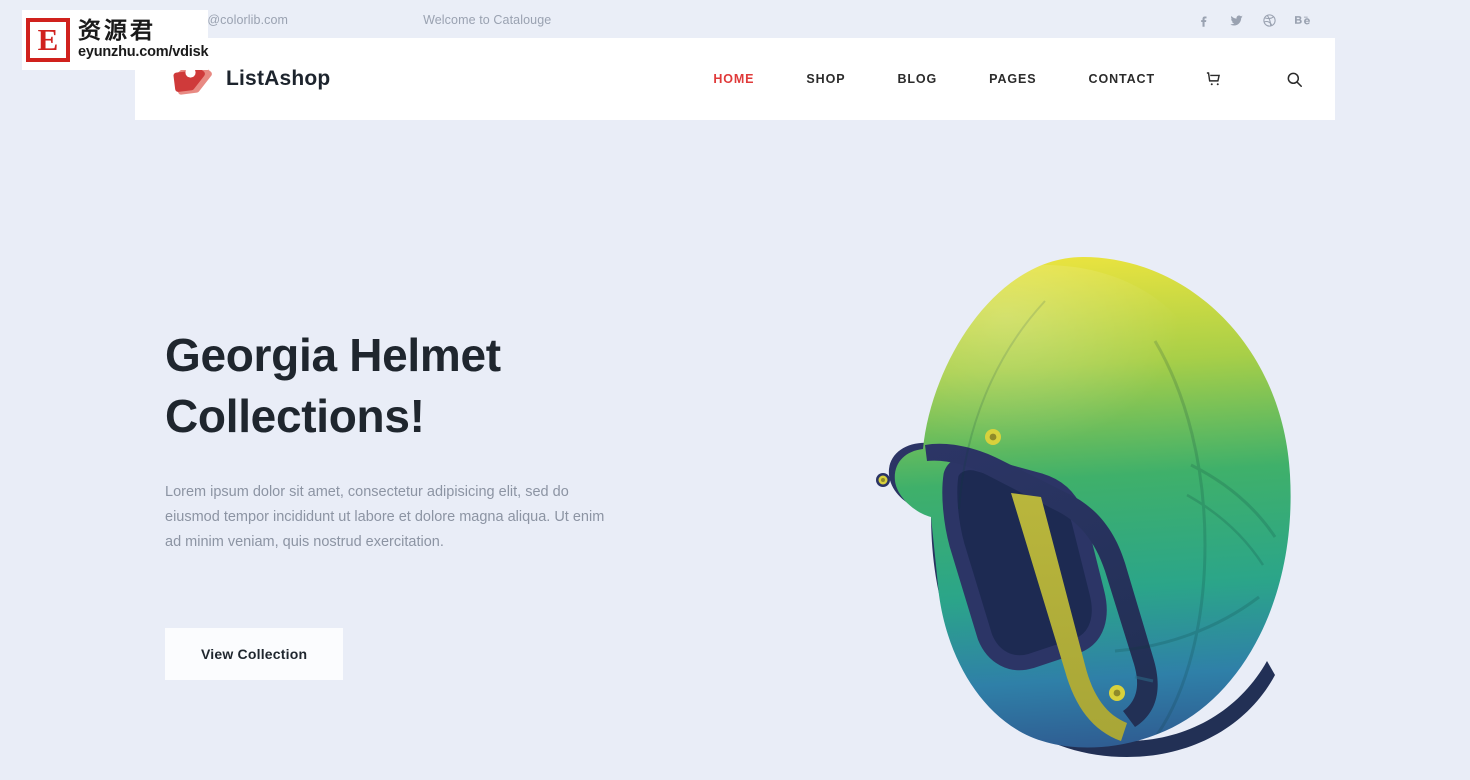 Image resolution: width=1470 pixels, height=780 pixels. What do you see at coordinates (1214, 79) in the screenshot?
I see `shopping-cart-icon` at bounding box center [1214, 79].